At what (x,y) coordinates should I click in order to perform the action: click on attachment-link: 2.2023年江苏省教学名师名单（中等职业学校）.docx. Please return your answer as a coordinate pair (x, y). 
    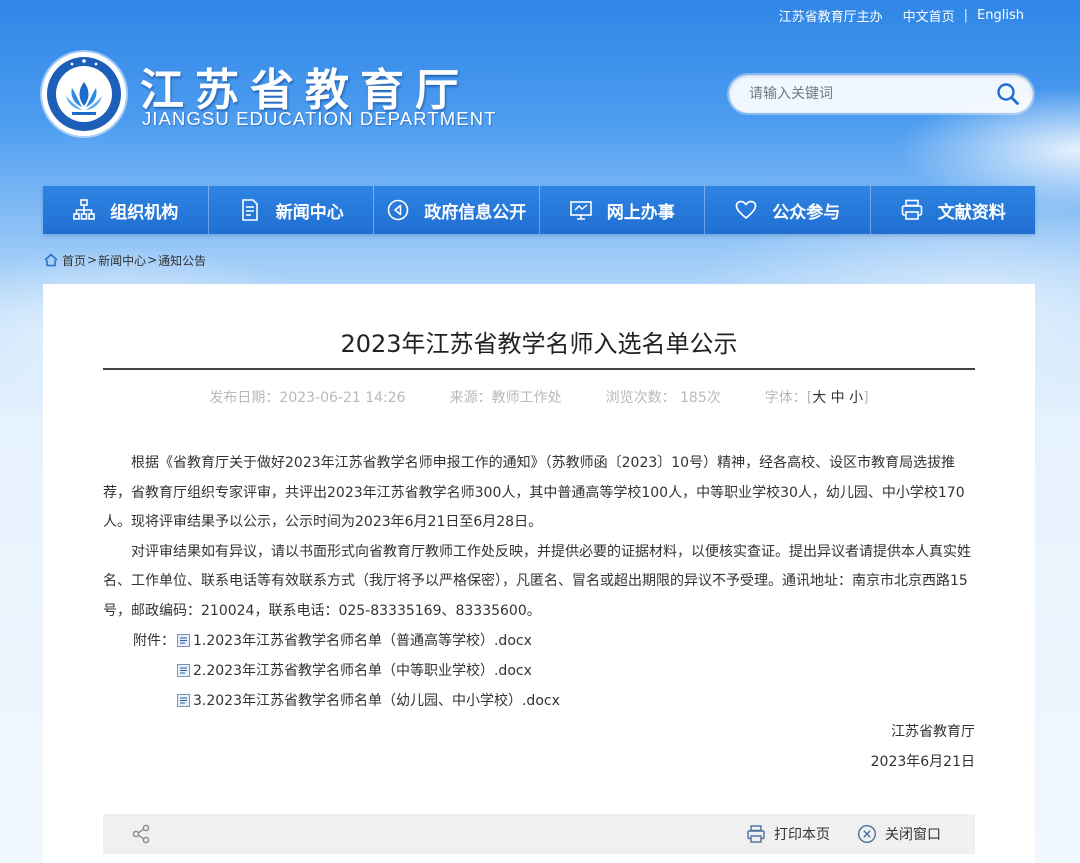
    Looking at the image, I should click on (362, 670).